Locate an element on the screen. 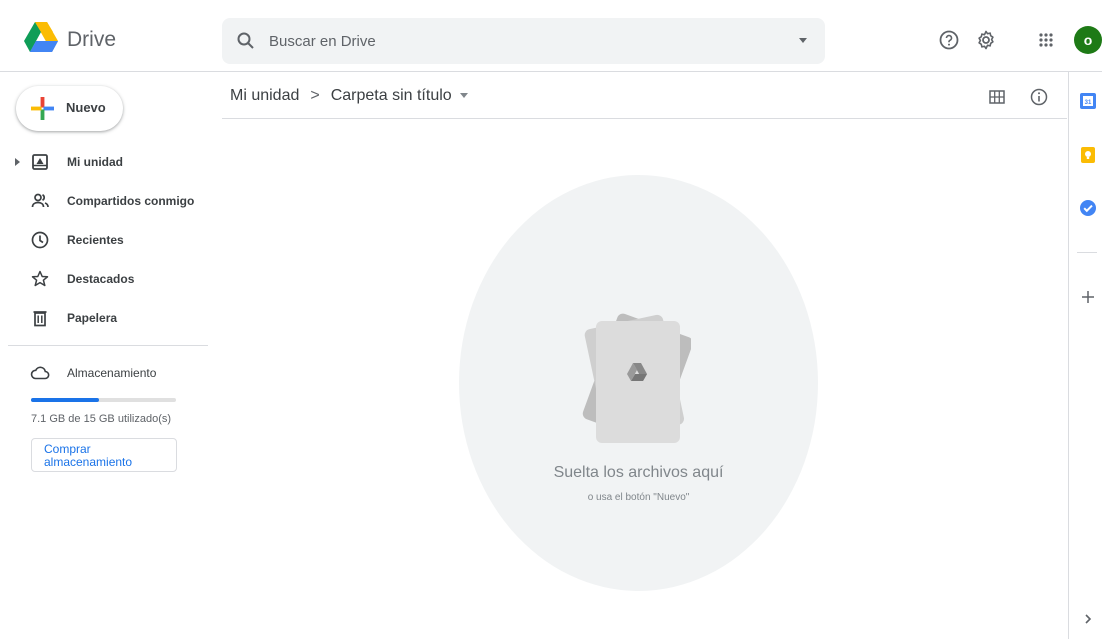 This screenshot has height=639, width=1102. calendar-icon: 31 is located at coordinates (1088, 101).